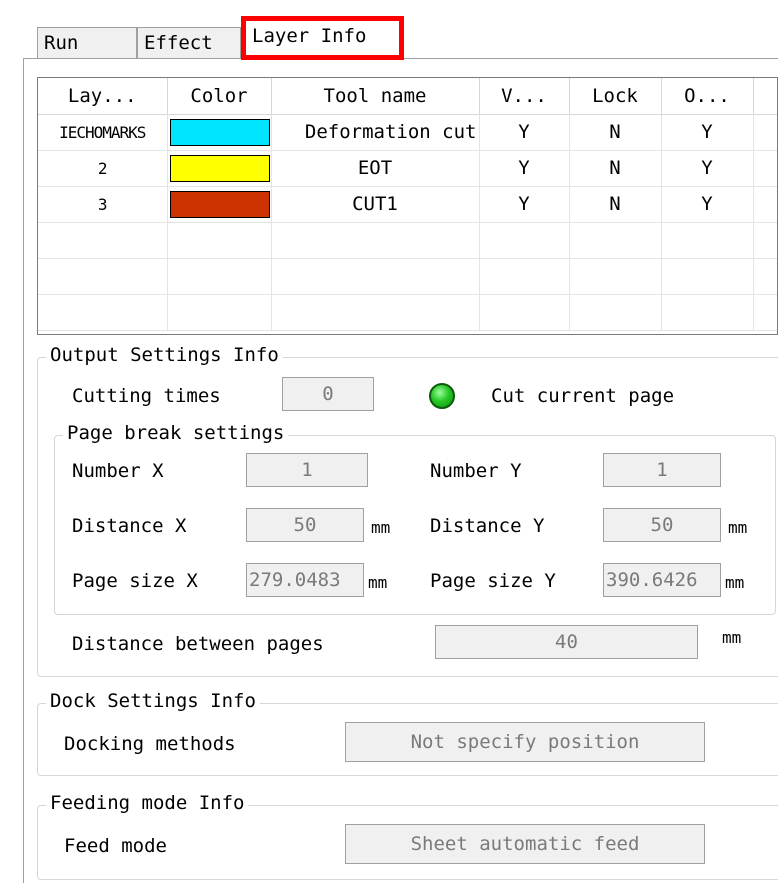 This screenshot has width=778, height=883. Describe the element at coordinates (153, 701) in the screenshot. I see `dock-settings-title: Dock Settings Info` at that location.